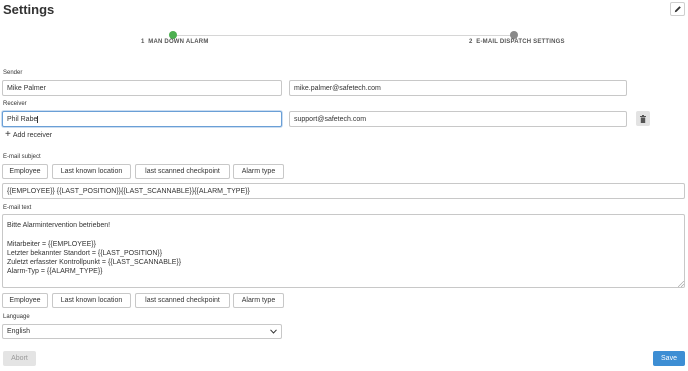 This screenshot has height=371, width=688. Describe the element at coordinates (343, 234) in the screenshot. I see `body-line` at that location.